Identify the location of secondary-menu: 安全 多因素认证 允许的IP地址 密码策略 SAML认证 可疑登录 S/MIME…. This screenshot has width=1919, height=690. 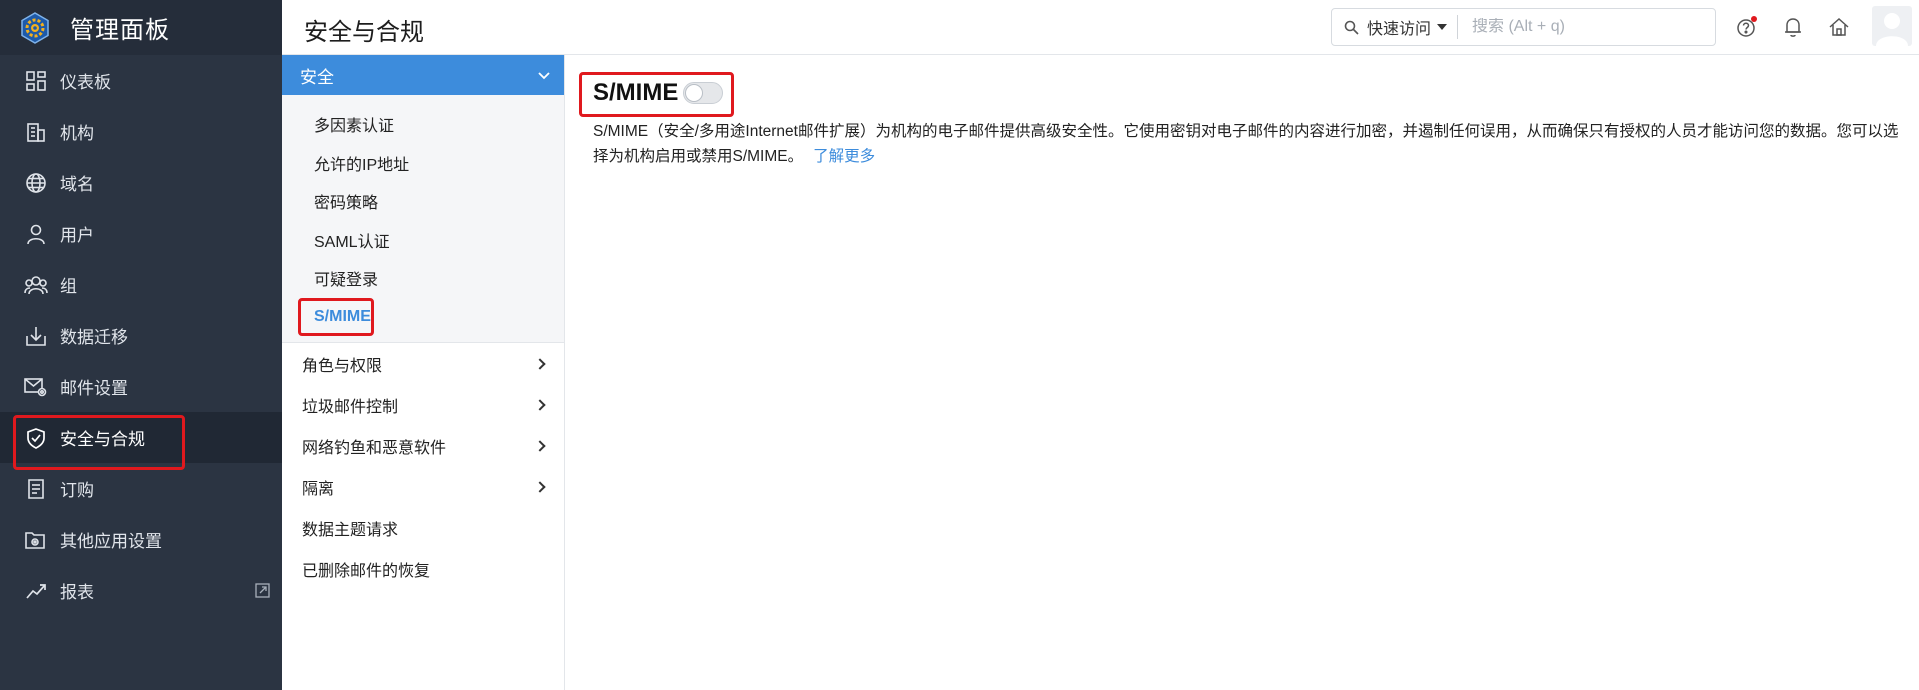
(423, 372).